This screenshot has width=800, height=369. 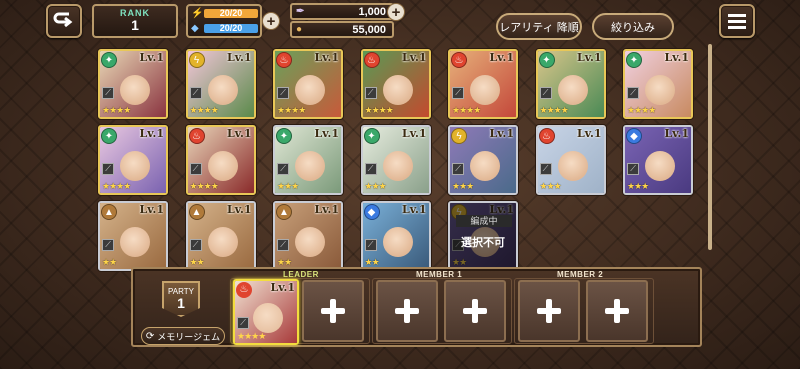 What do you see at coordinates (271, 21) in the screenshot?
I see `add-stamina-button: +` at bounding box center [271, 21].